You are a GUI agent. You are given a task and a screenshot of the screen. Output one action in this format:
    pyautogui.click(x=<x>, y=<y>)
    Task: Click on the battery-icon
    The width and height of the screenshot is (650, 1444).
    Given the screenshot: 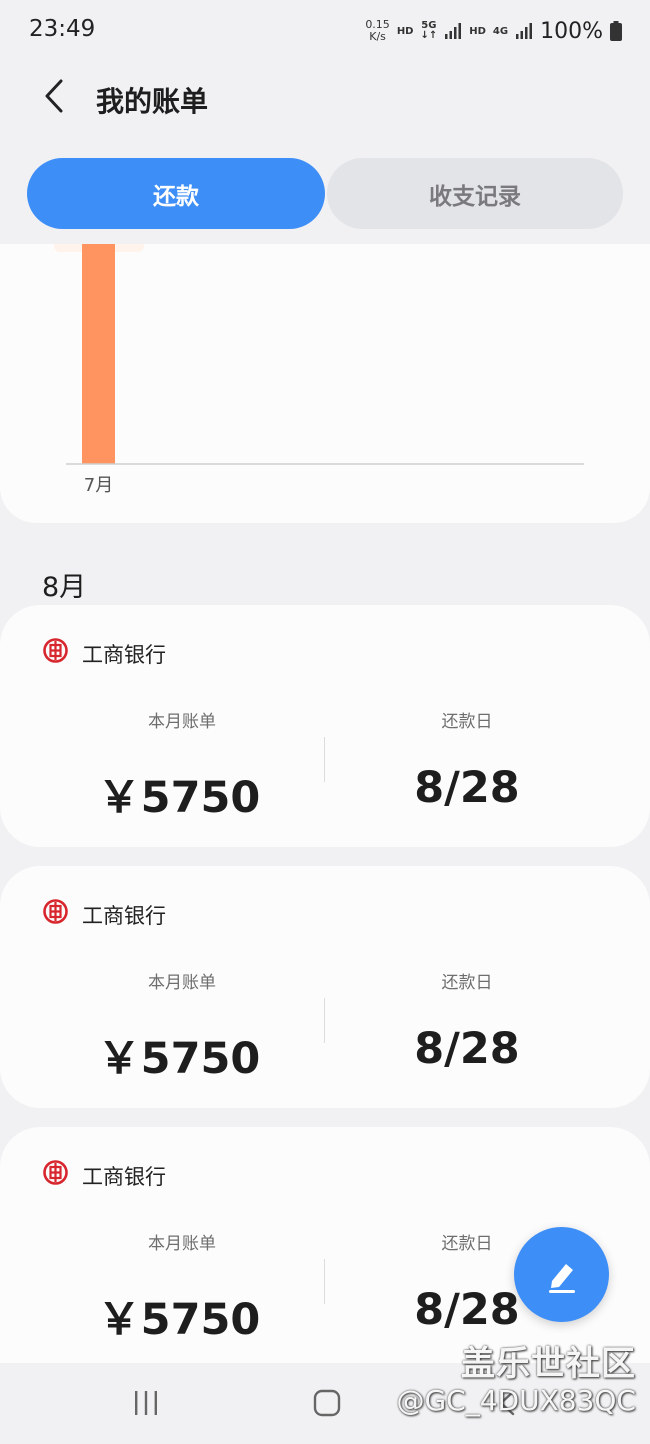 What is the action you would take?
    pyautogui.click(x=616, y=31)
    